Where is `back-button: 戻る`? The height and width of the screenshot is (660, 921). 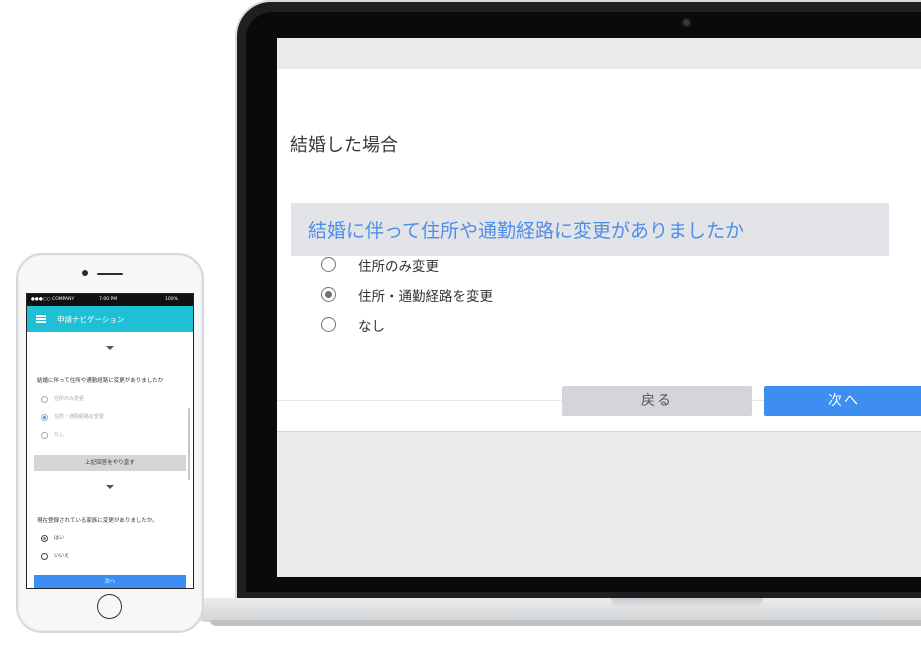 back-button: 戻る is located at coordinates (657, 401).